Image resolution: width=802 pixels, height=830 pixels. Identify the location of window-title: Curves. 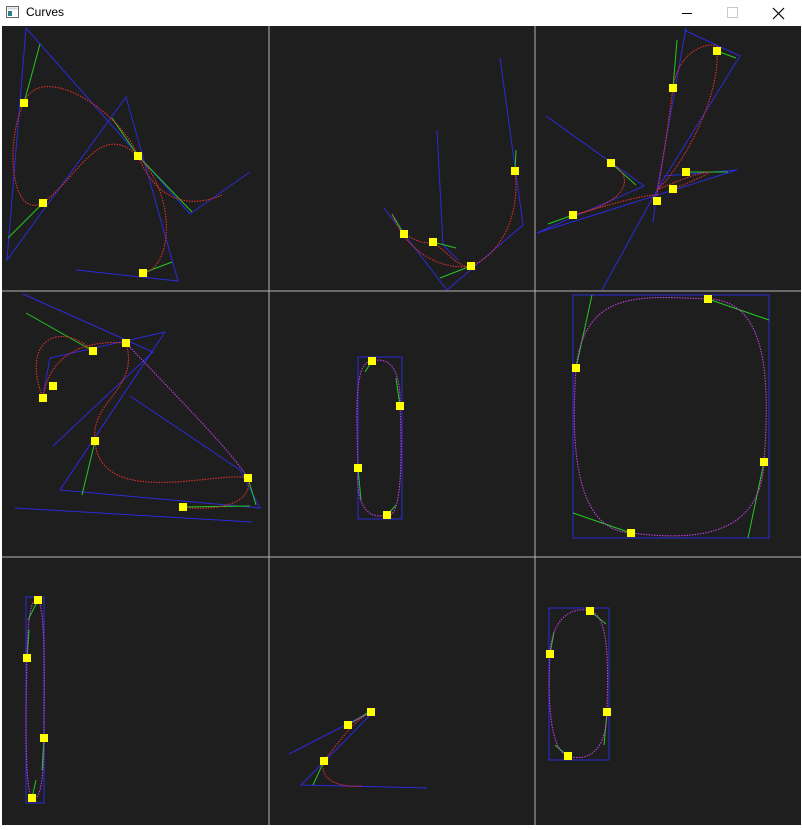
(45, 12).